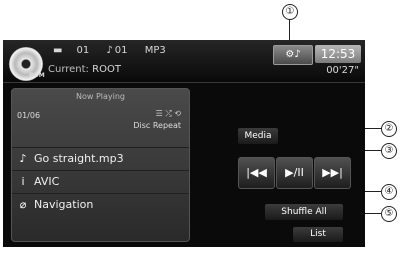 This screenshot has width=400, height=255. I want to click on current-value: ROOT, so click(106, 69).